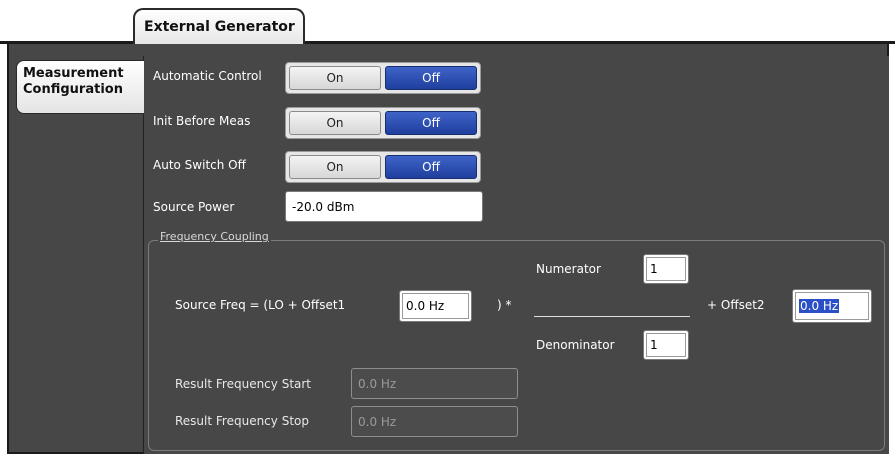  I want to click on auto-switch-off-off-button: Off, so click(431, 167).